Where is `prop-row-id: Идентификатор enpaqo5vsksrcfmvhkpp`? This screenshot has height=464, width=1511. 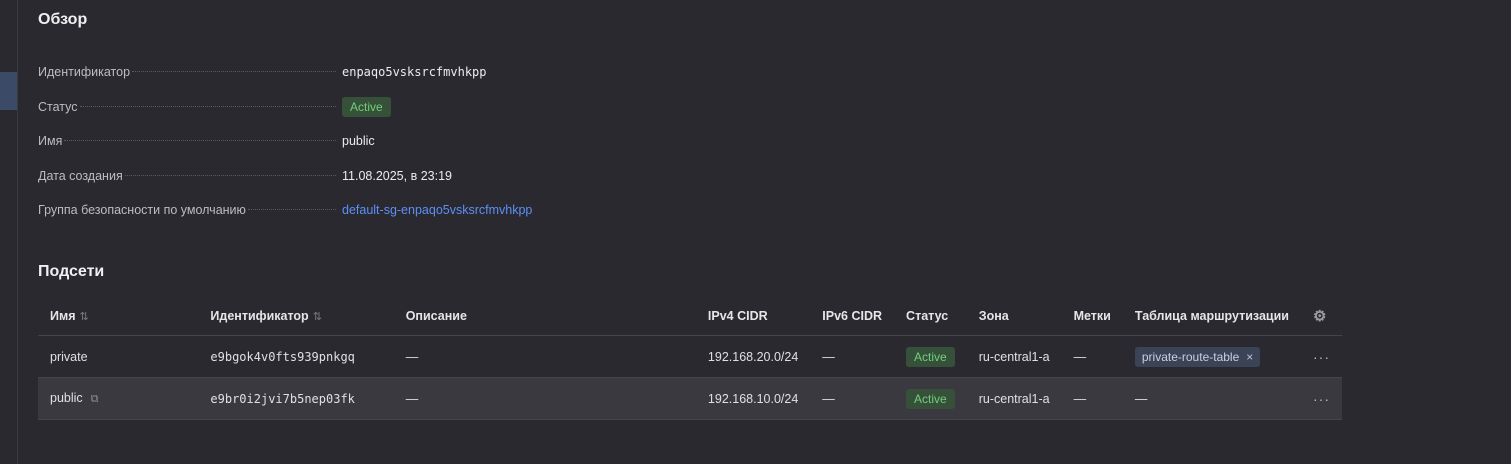 prop-row-id: Идентификатор enpaqo5vsksrcfmvhkpp is located at coordinates (338, 79).